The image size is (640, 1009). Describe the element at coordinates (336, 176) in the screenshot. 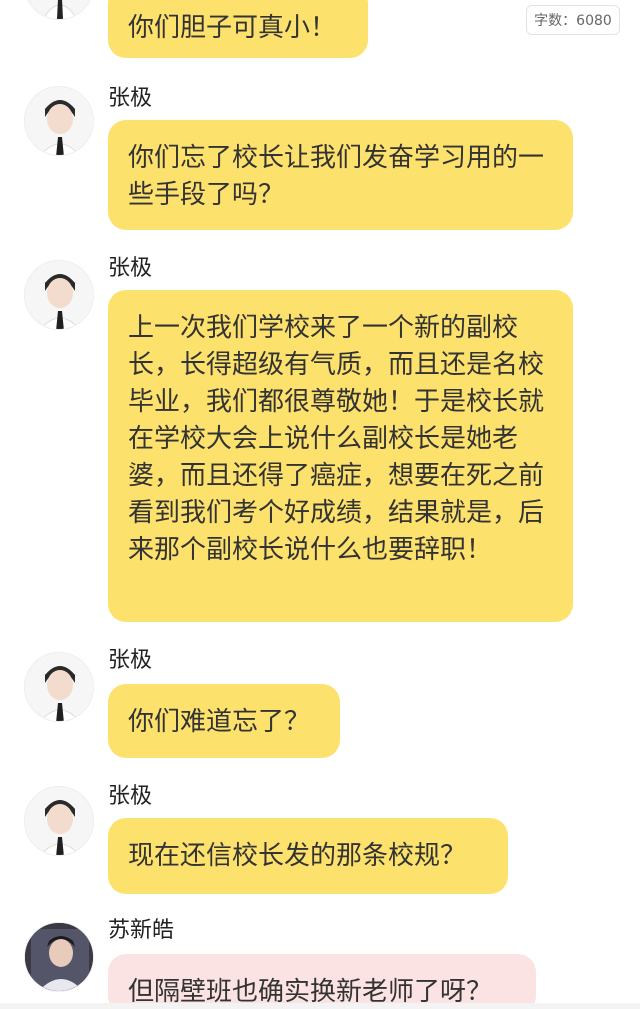

I see `message-text: 你们忘了校长让我们发奋学习用的一些手段了吗？` at that location.